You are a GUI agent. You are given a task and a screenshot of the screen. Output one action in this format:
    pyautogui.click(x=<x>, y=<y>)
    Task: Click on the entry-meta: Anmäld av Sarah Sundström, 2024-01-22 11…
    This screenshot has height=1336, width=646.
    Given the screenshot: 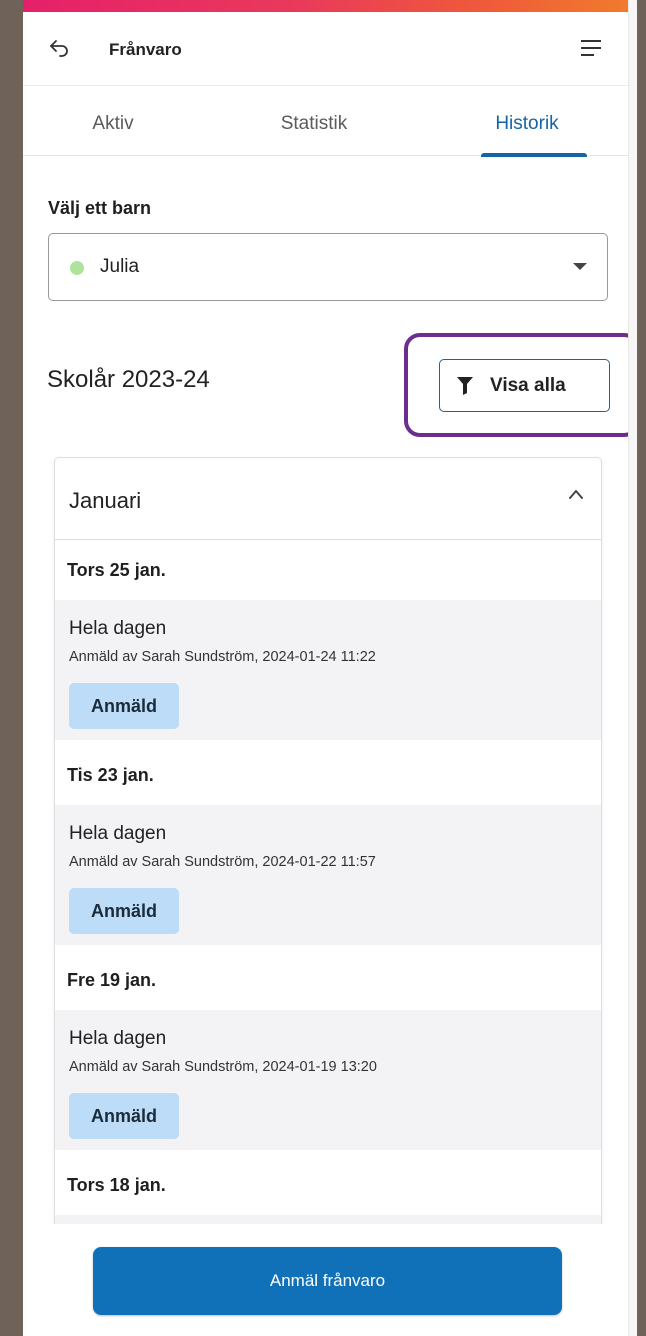 What is the action you would take?
    pyautogui.click(x=222, y=862)
    